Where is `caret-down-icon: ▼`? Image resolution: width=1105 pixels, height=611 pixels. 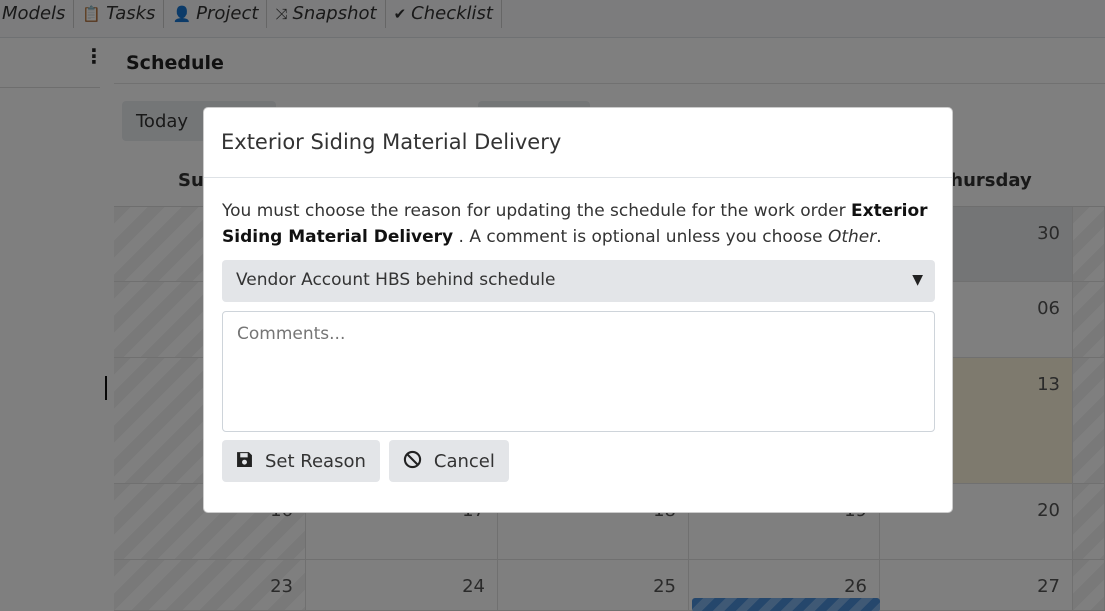 caret-down-icon: ▼ is located at coordinates (917, 280).